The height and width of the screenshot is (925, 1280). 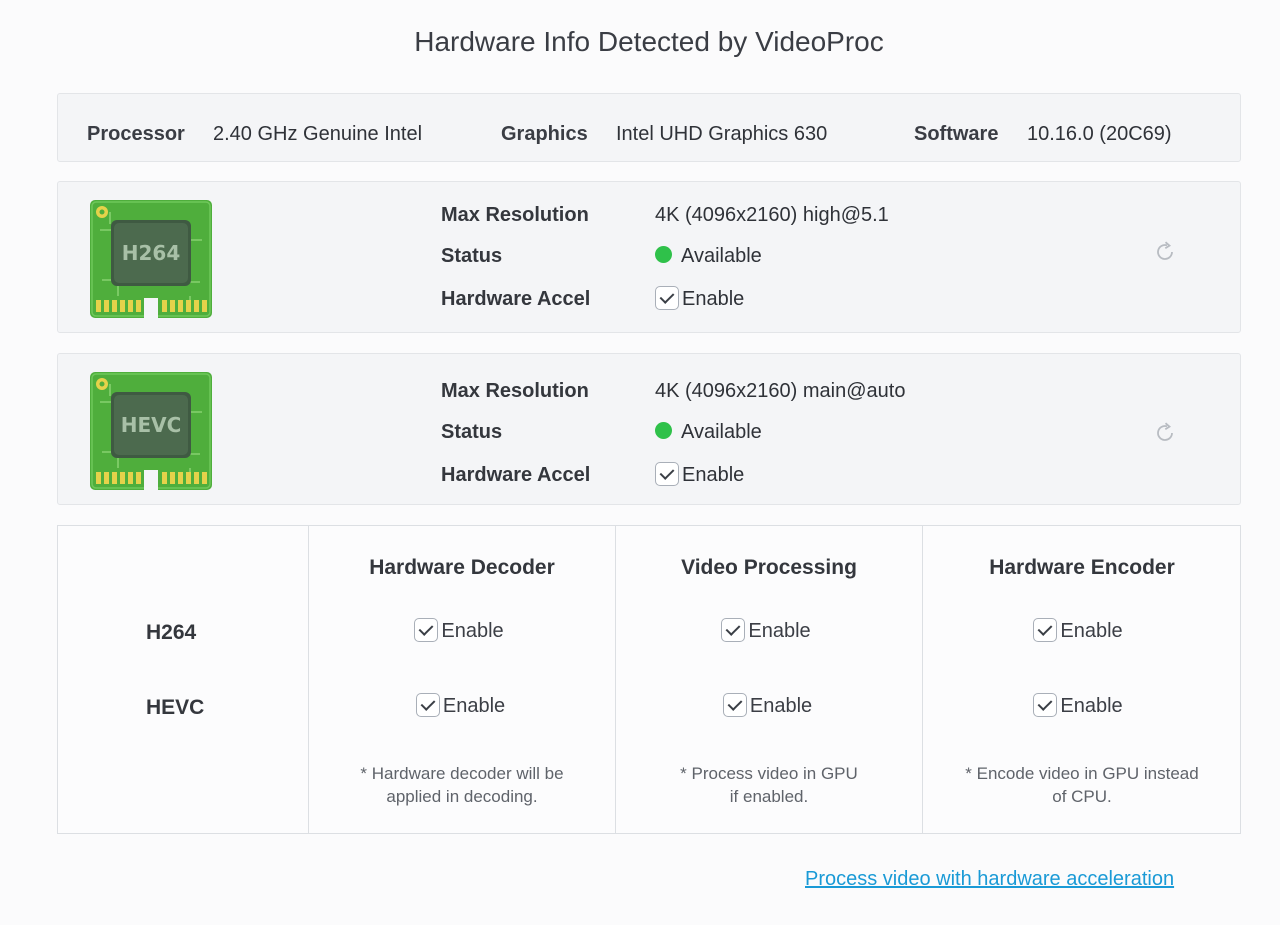 I want to click on note-line: * Hardware decoder will be, so click(x=462, y=773).